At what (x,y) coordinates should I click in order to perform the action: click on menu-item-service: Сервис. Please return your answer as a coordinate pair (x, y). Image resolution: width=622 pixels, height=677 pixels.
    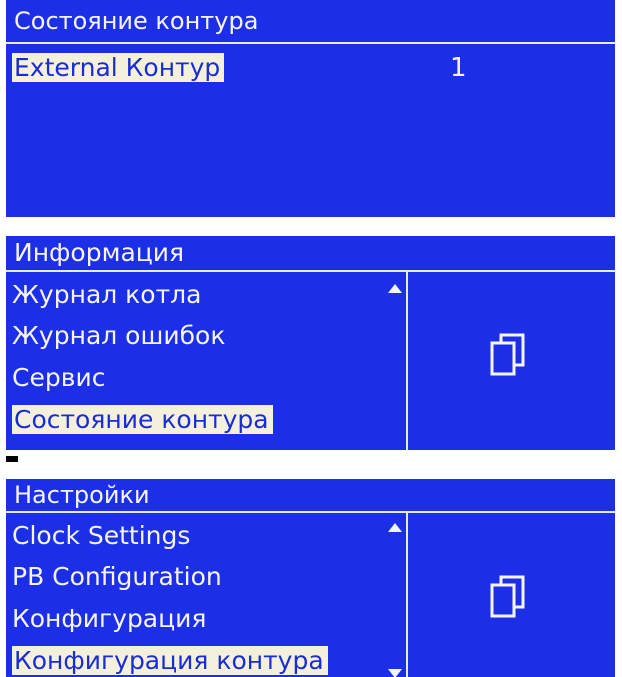
    Looking at the image, I should click on (58, 377).